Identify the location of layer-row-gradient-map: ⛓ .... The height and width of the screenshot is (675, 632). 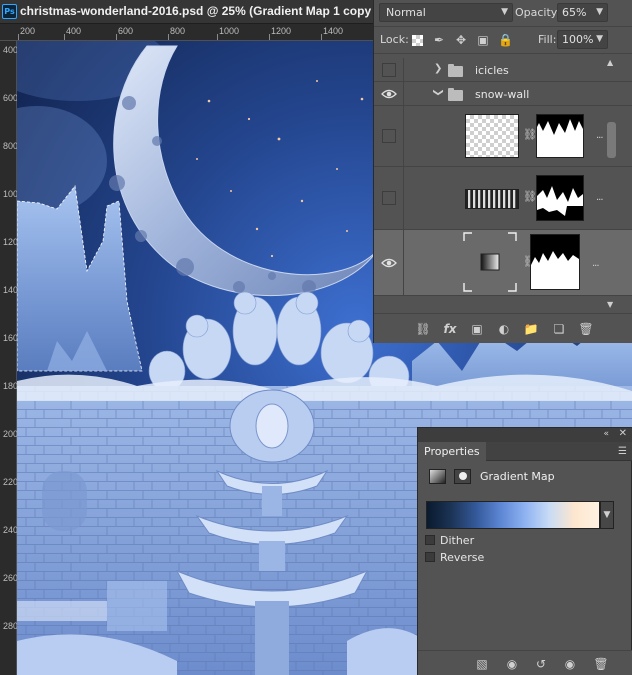
(503, 263).